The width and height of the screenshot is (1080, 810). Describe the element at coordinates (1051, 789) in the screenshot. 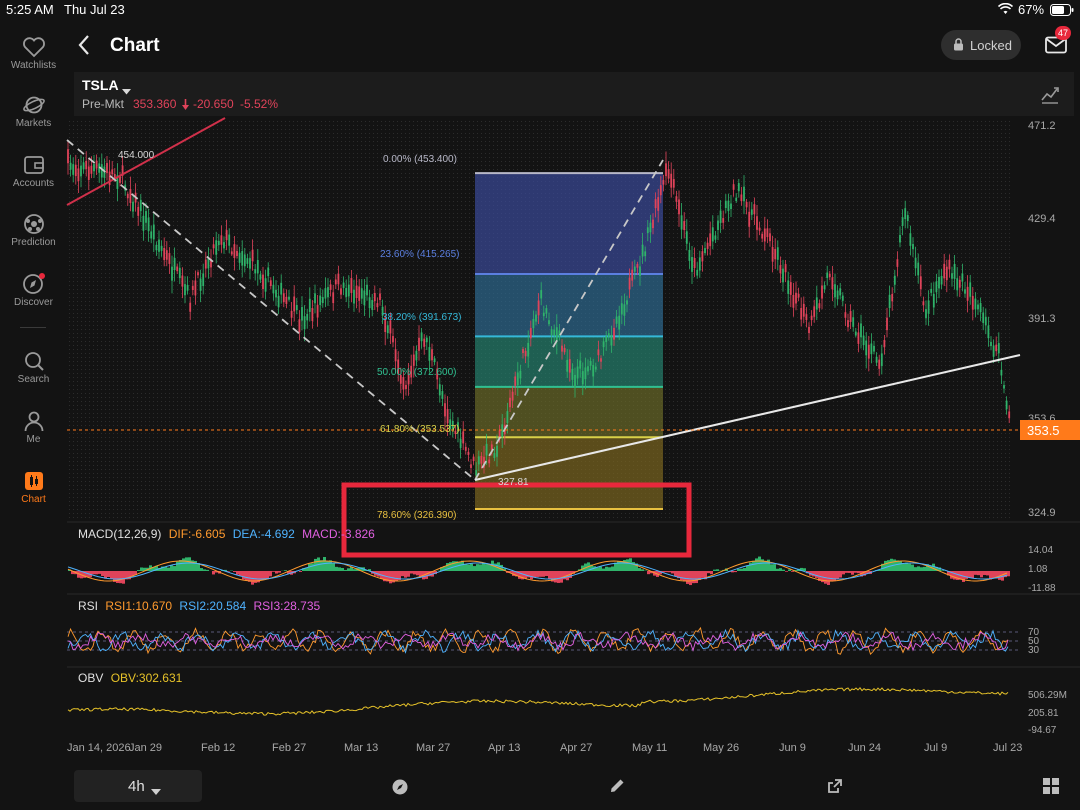

I see `grid-icon` at that location.